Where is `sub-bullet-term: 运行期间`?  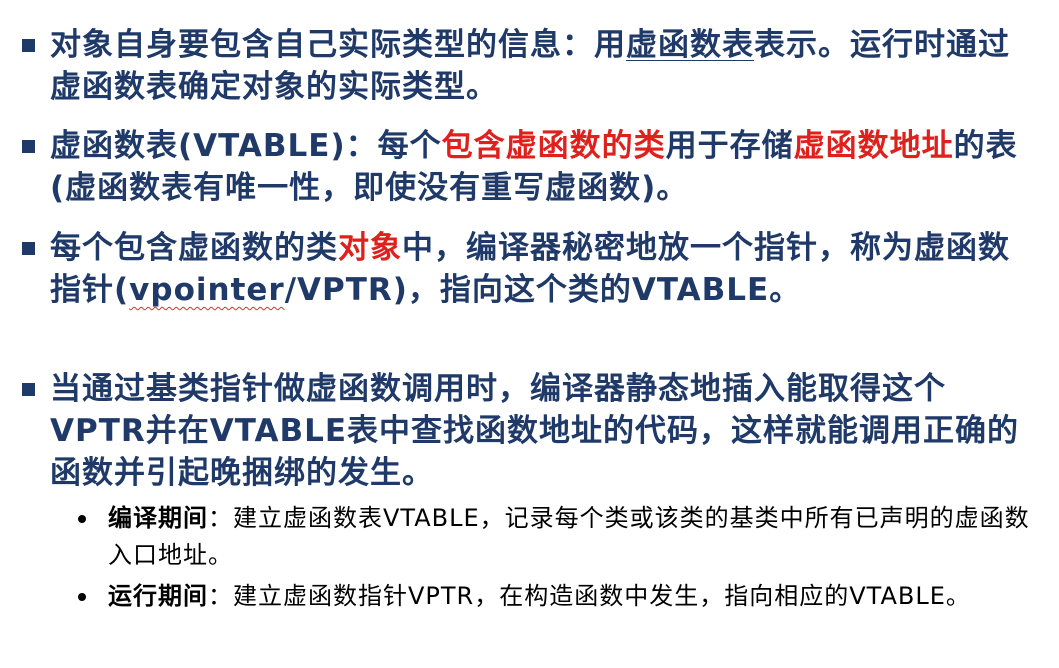
sub-bullet-term: 运行期间 is located at coordinates (158, 596).